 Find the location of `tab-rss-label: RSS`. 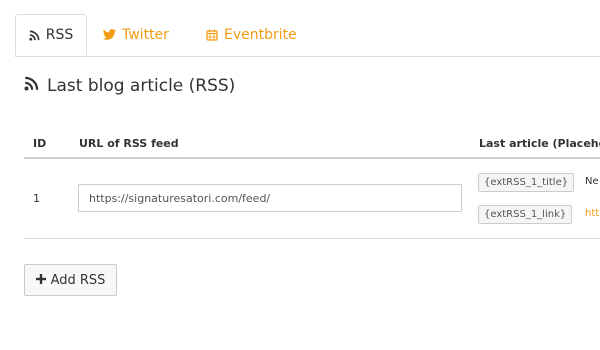

tab-rss-label: RSS is located at coordinates (59, 35).